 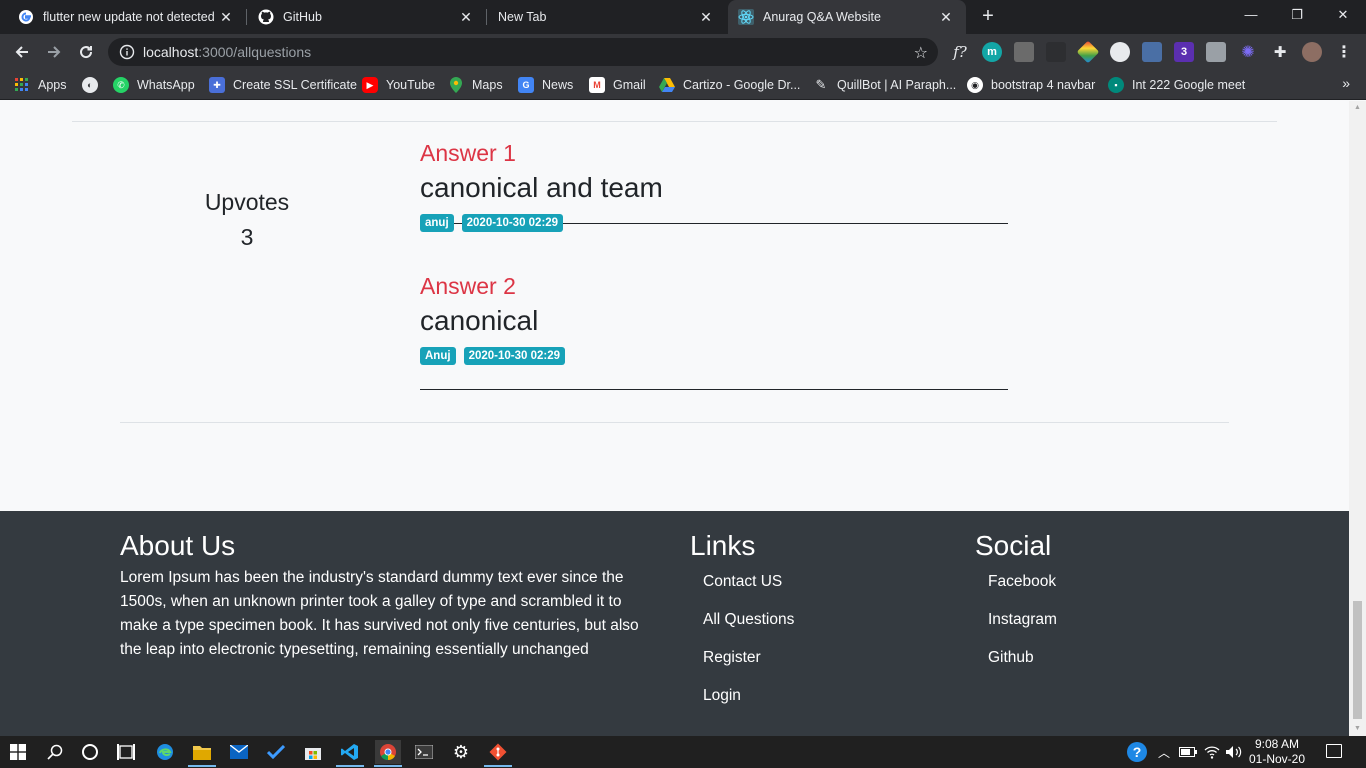 What do you see at coordinates (22, 52) in the screenshot?
I see `back-arrow-icon` at bounding box center [22, 52].